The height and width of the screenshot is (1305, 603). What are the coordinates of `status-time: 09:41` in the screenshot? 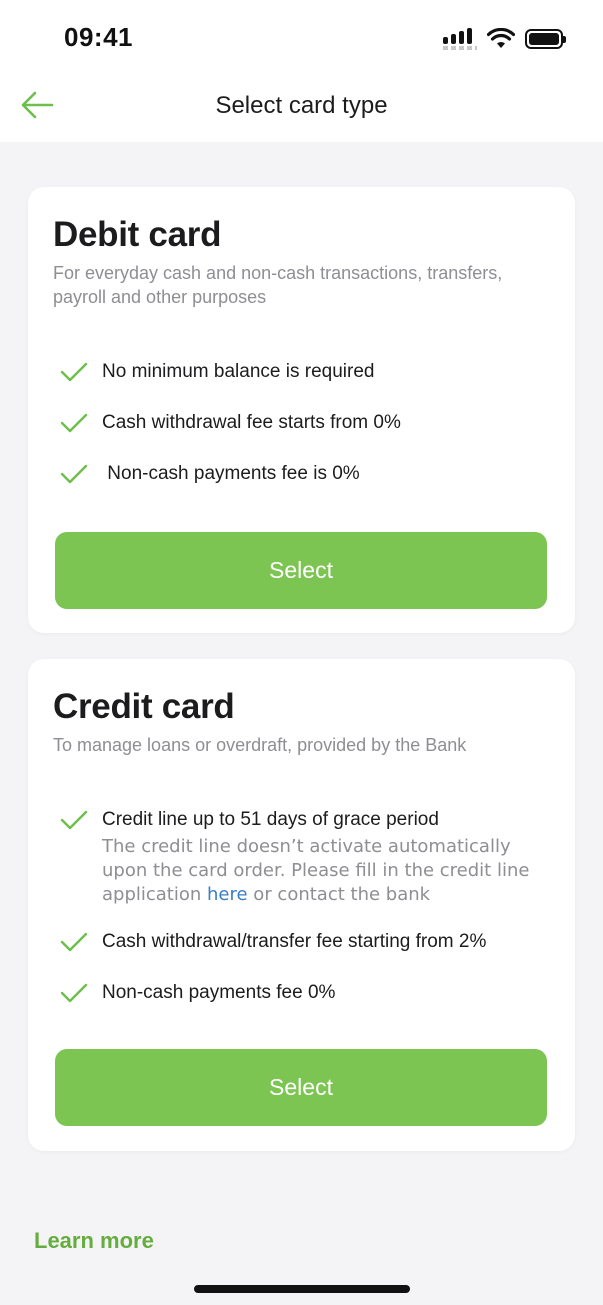 It's located at (98, 37).